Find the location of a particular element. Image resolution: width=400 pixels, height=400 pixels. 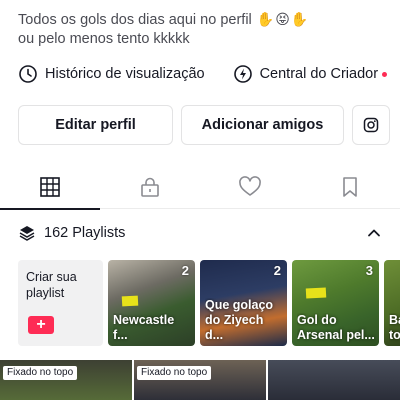

creator-center-link: Central do Criador is located at coordinates (310, 74).